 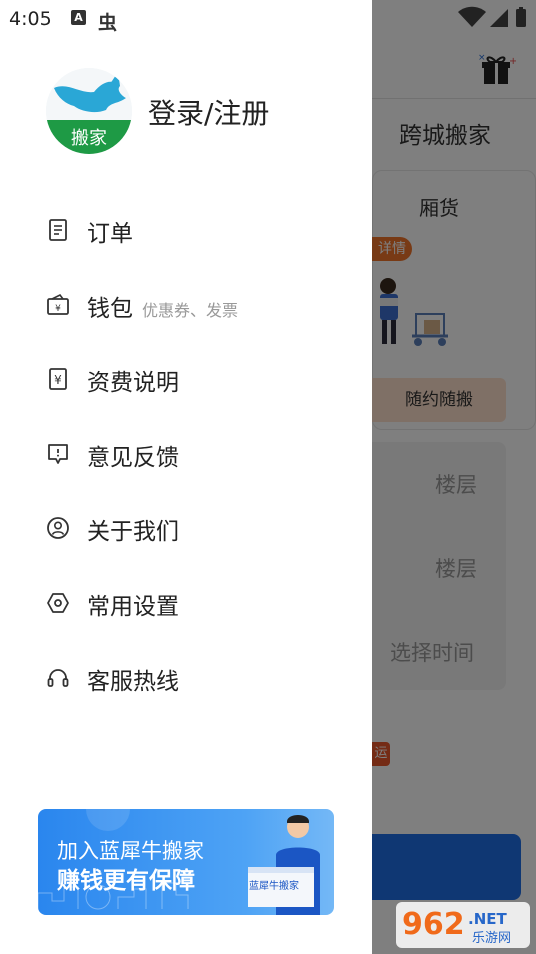 I want to click on menu-item-orders: 订单, so click(x=186, y=230).